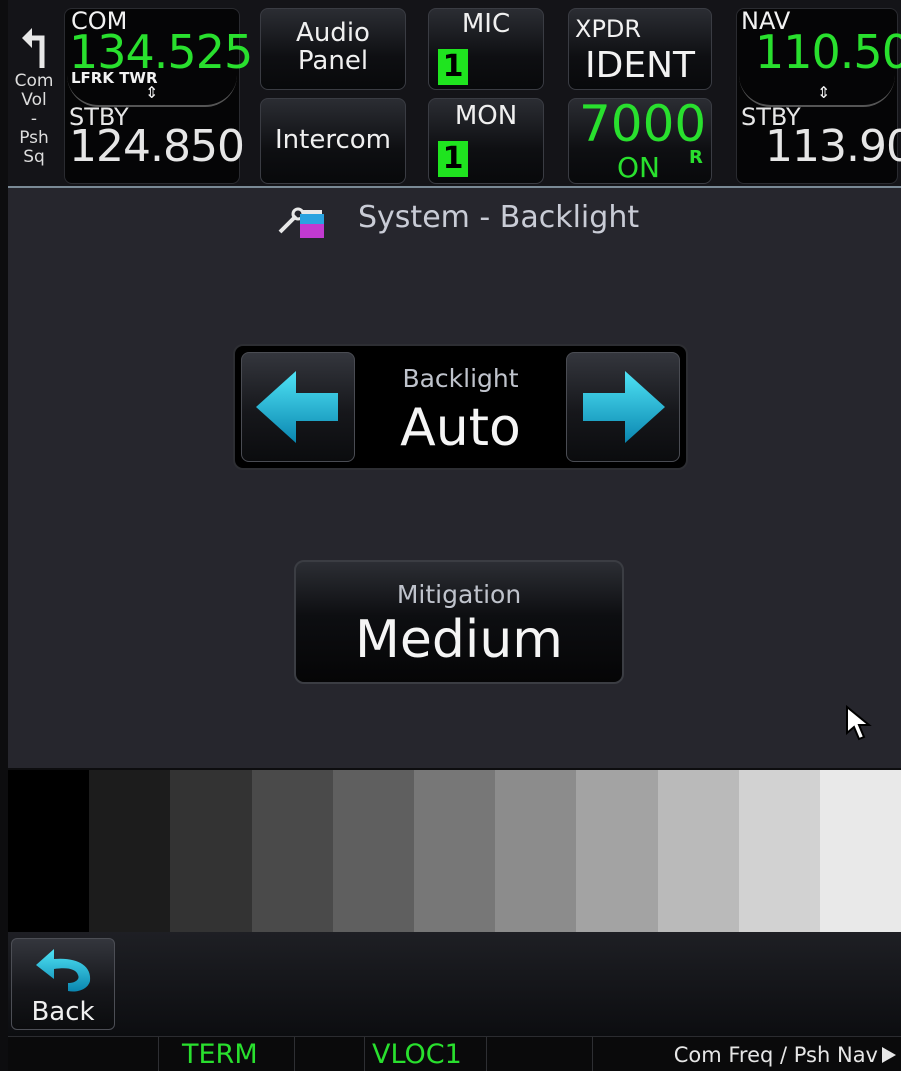 This screenshot has height=1071, width=901. Describe the element at coordinates (157, 146) in the screenshot. I see `com-standby-frequency: 124.850` at that location.